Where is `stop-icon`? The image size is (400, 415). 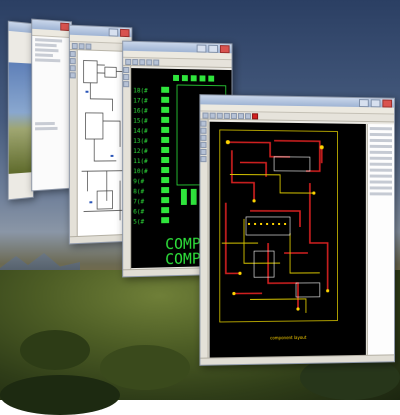
stop-icon is located at coordinates (255, 116).